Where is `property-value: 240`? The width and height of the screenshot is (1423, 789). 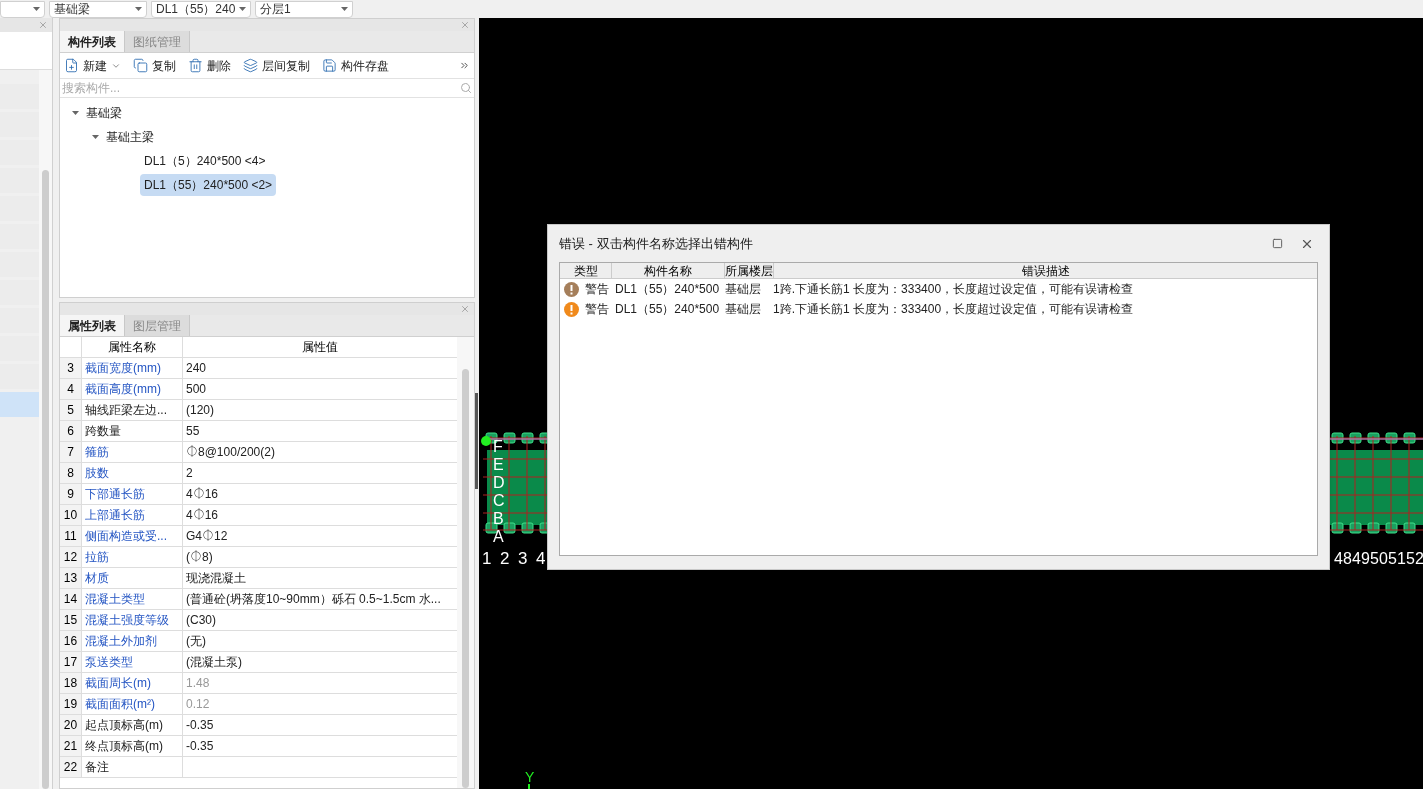 property-value: 240 is located at coordinates (320, 368).